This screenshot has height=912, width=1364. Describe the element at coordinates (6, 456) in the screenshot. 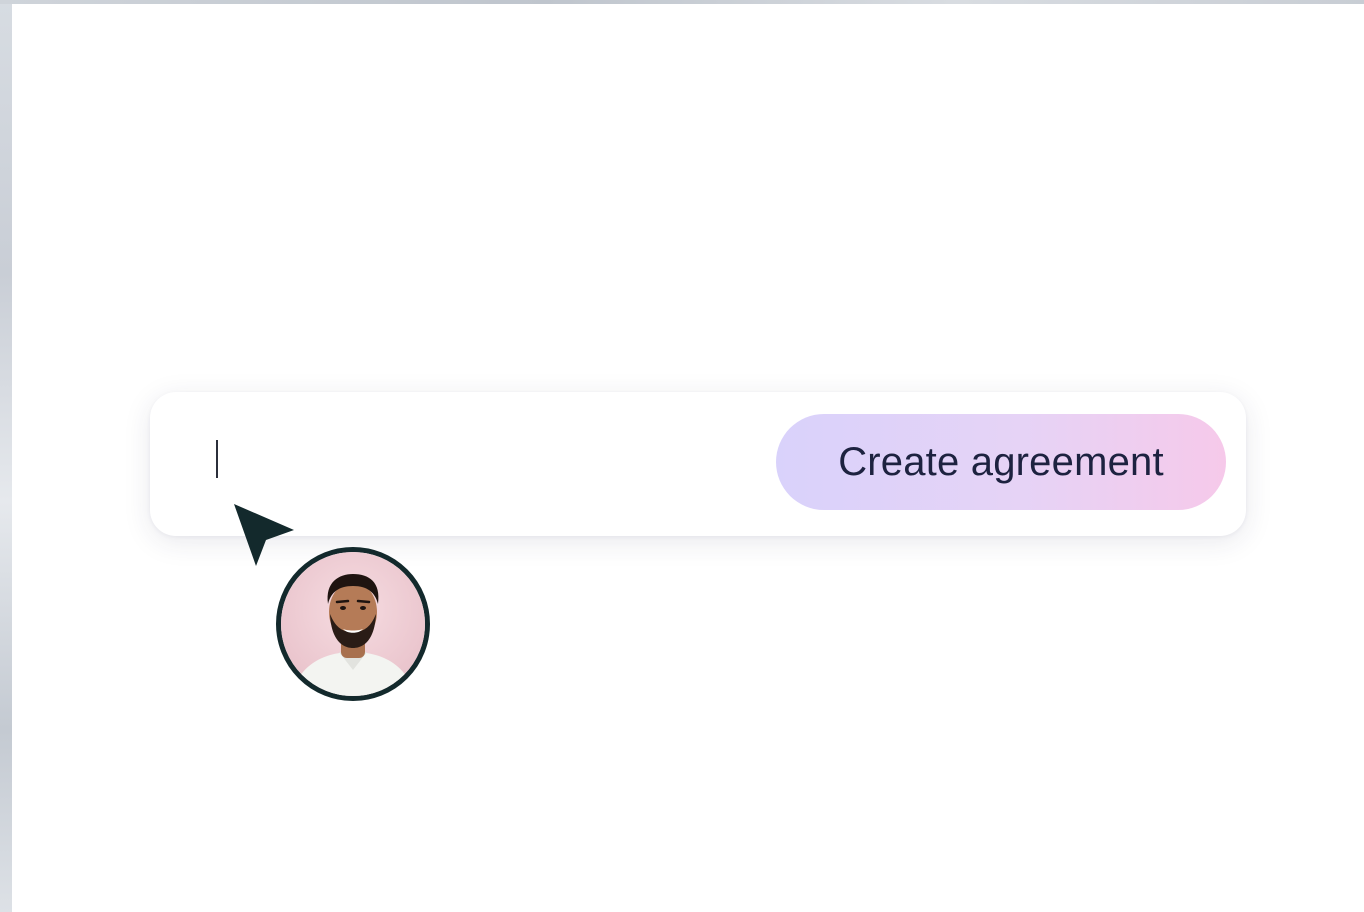

I see `background-edge-left` at that location.